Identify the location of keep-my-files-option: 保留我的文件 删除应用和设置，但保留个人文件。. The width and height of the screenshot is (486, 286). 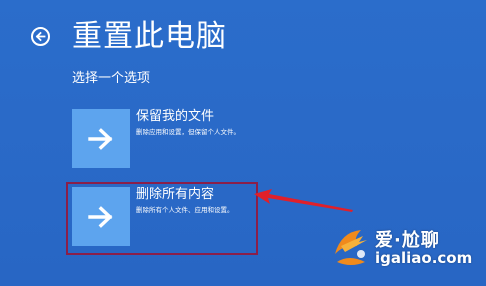
(156, 138).